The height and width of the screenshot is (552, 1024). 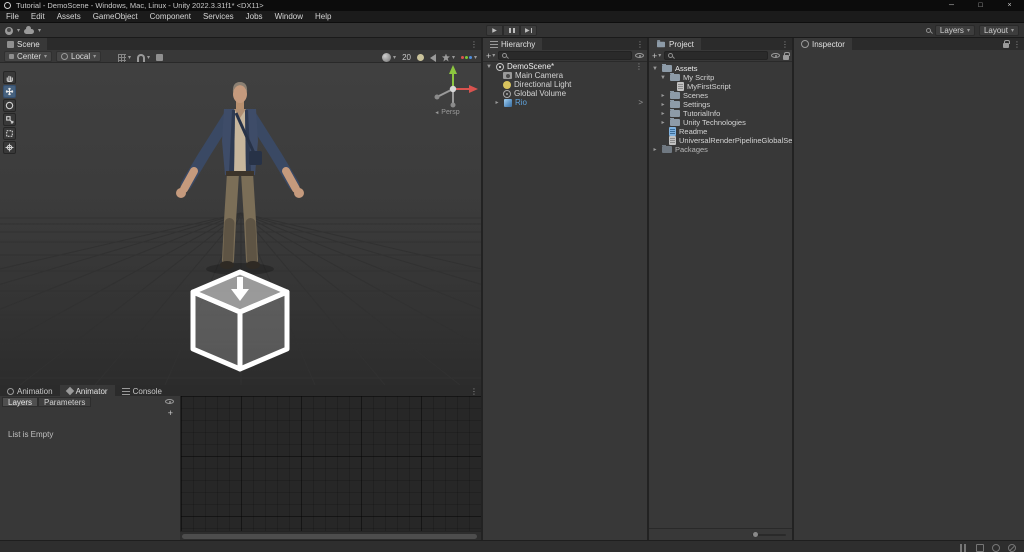 I want to click on tab-hierarchy: Hierarchy, so click(x=513, y=44).